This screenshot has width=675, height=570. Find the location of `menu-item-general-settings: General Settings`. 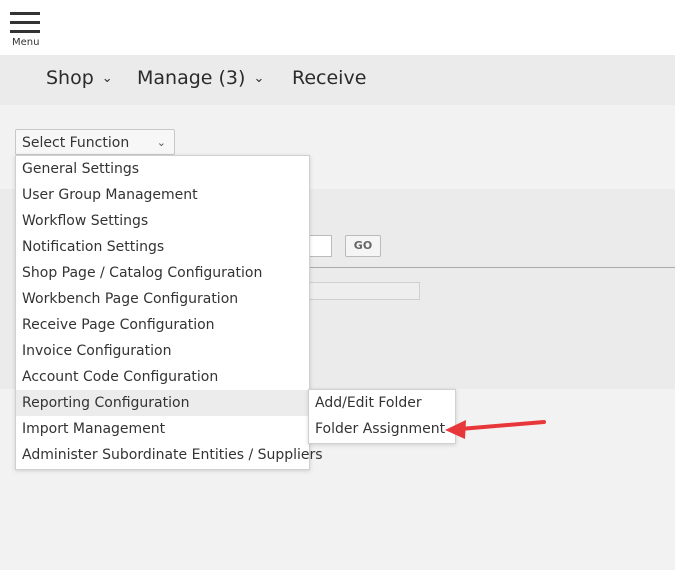

menu-item-general-settings: General Settings is located at coordinates (162, 169).